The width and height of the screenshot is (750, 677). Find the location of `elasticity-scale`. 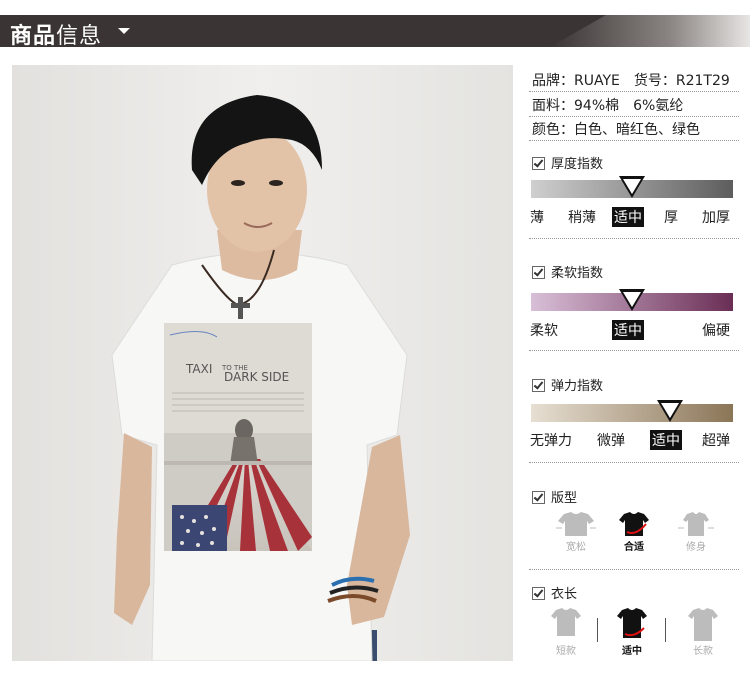

elasticity-scale is located at coordinates (632, 413).